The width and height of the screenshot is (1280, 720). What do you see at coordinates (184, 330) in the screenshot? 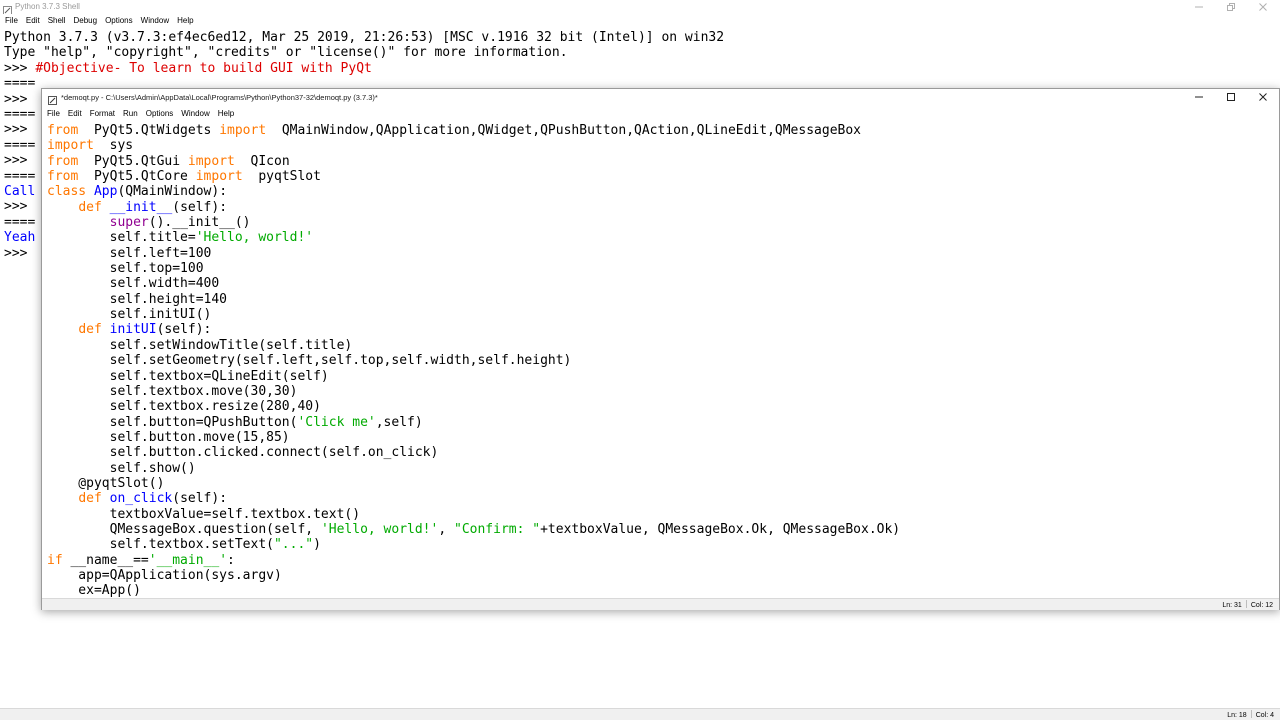
I see `code-token: (self):` at bounding box center [184, 330].